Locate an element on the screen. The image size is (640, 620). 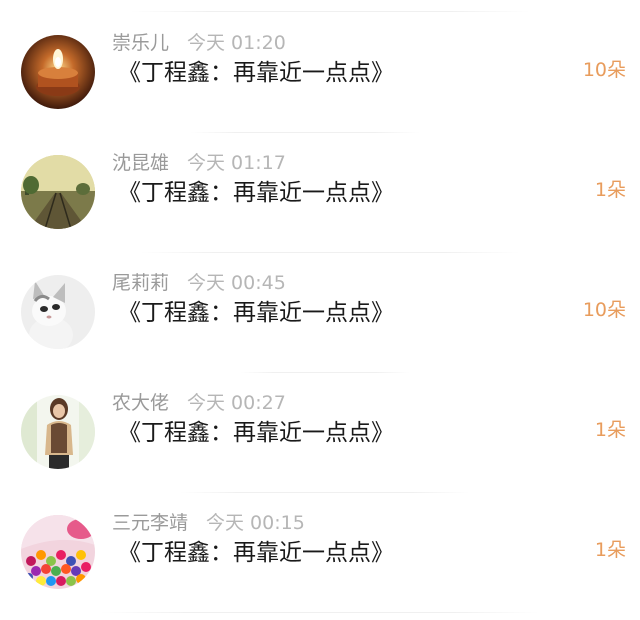
candy-avatar-image is located at coordinates (58, 552).